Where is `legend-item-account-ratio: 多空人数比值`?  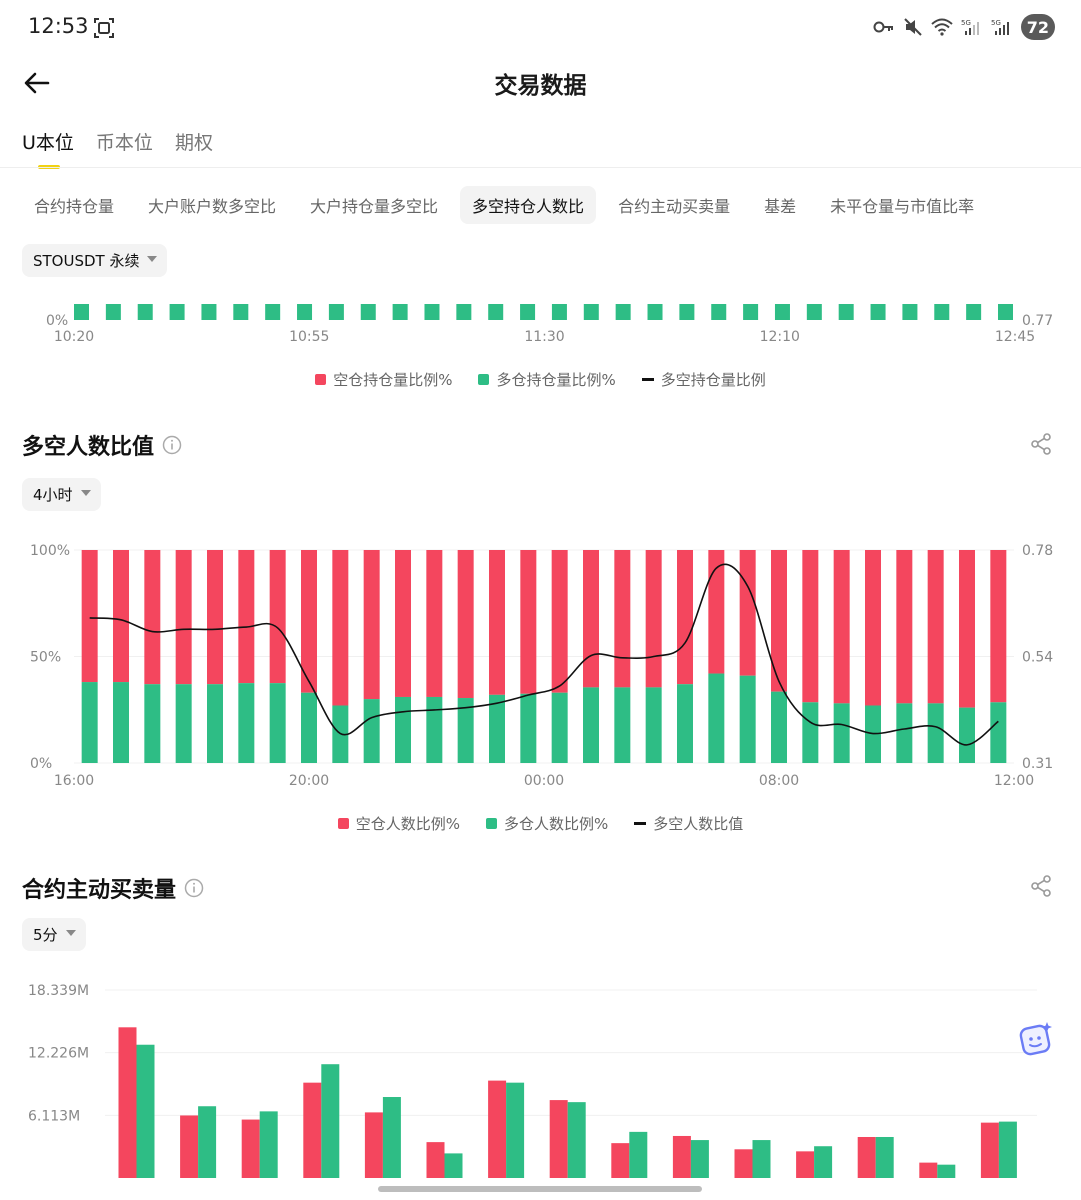 legend-item-account-ratio: 多空人数比值 is located at coordinates (688, 823).